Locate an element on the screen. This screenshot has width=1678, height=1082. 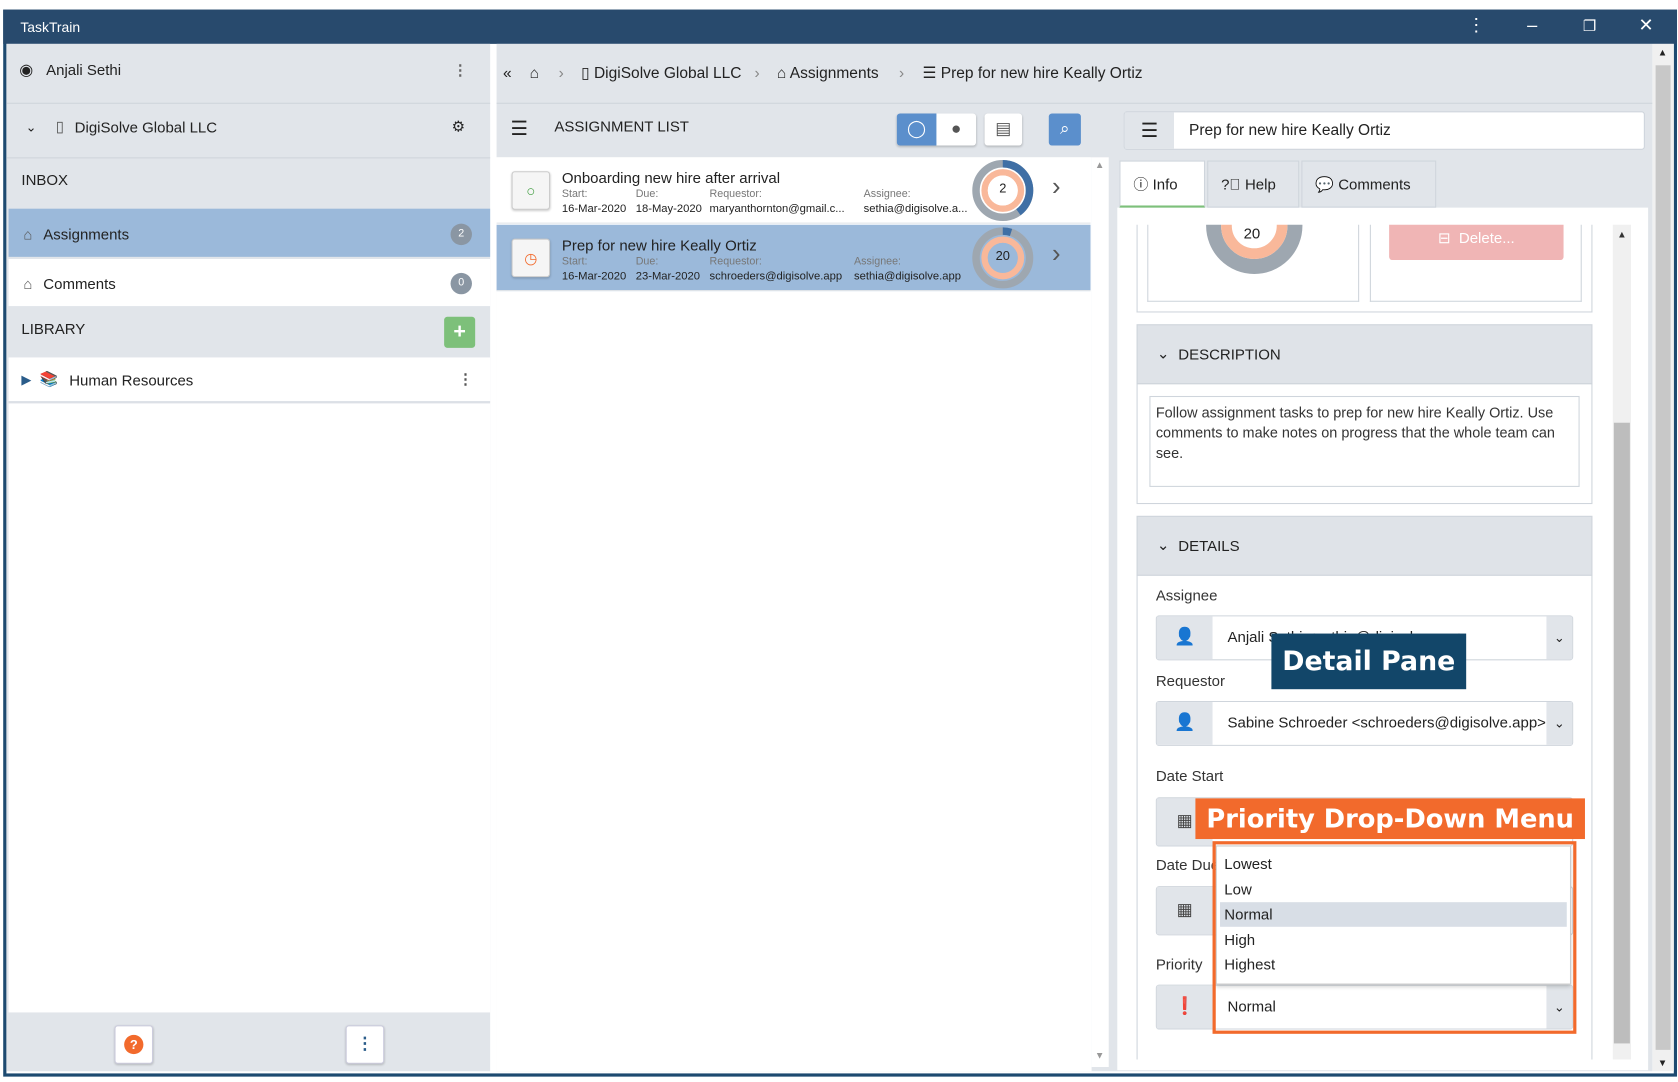
list-scrollbar: ▲ ▼ is located at coordinates (1100, 612).